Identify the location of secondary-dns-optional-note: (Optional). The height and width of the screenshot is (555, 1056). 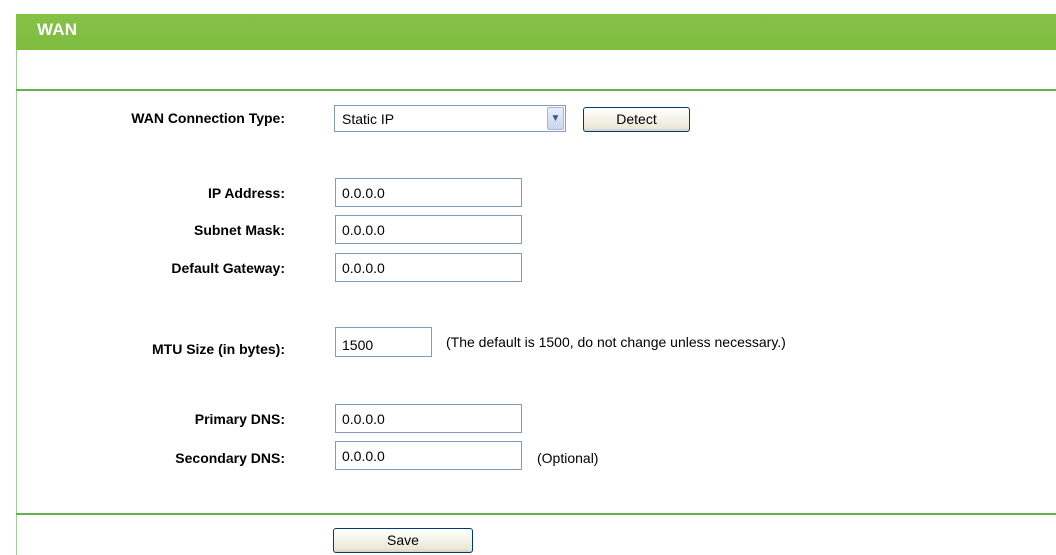
(568, 458).